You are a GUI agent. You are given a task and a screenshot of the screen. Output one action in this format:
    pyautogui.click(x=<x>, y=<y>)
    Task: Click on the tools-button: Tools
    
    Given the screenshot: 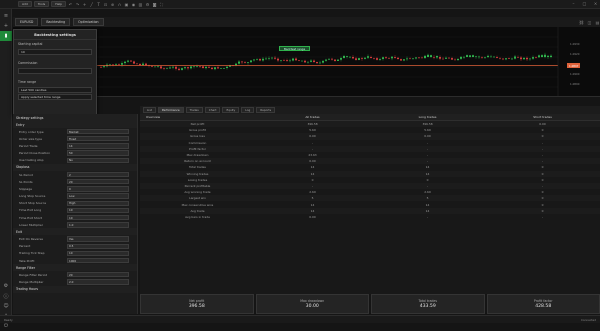 What is the action you would take?
    pyautogui.click(x=41, y=4)
    